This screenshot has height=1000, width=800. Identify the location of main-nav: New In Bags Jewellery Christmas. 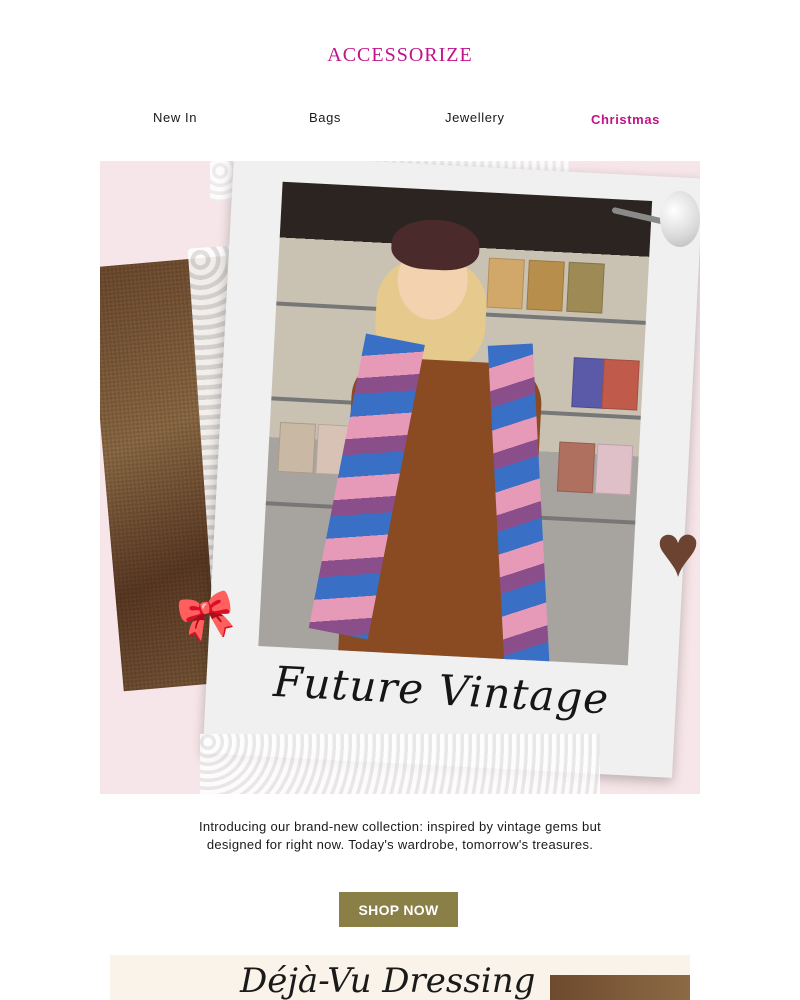
(400, 120).